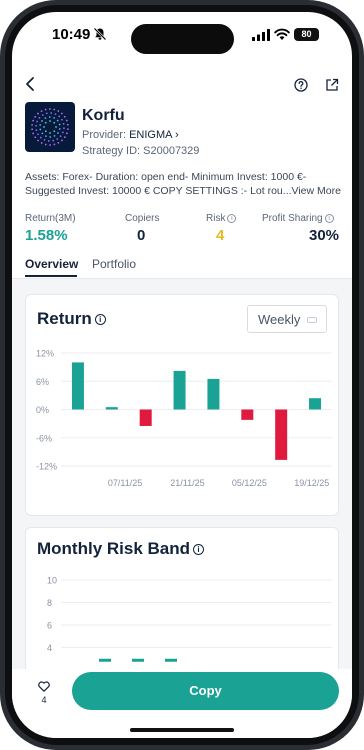 The width and height of the screenshot is (364, 750). Describe the element at coordinates (51, 276) in the screenshot. I see `active-tab-indicator` at that location.